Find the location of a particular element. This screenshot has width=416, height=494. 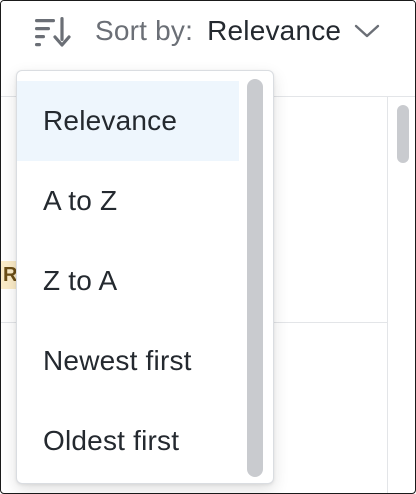

chevron-down-icon is located at coordinates (367, 31).